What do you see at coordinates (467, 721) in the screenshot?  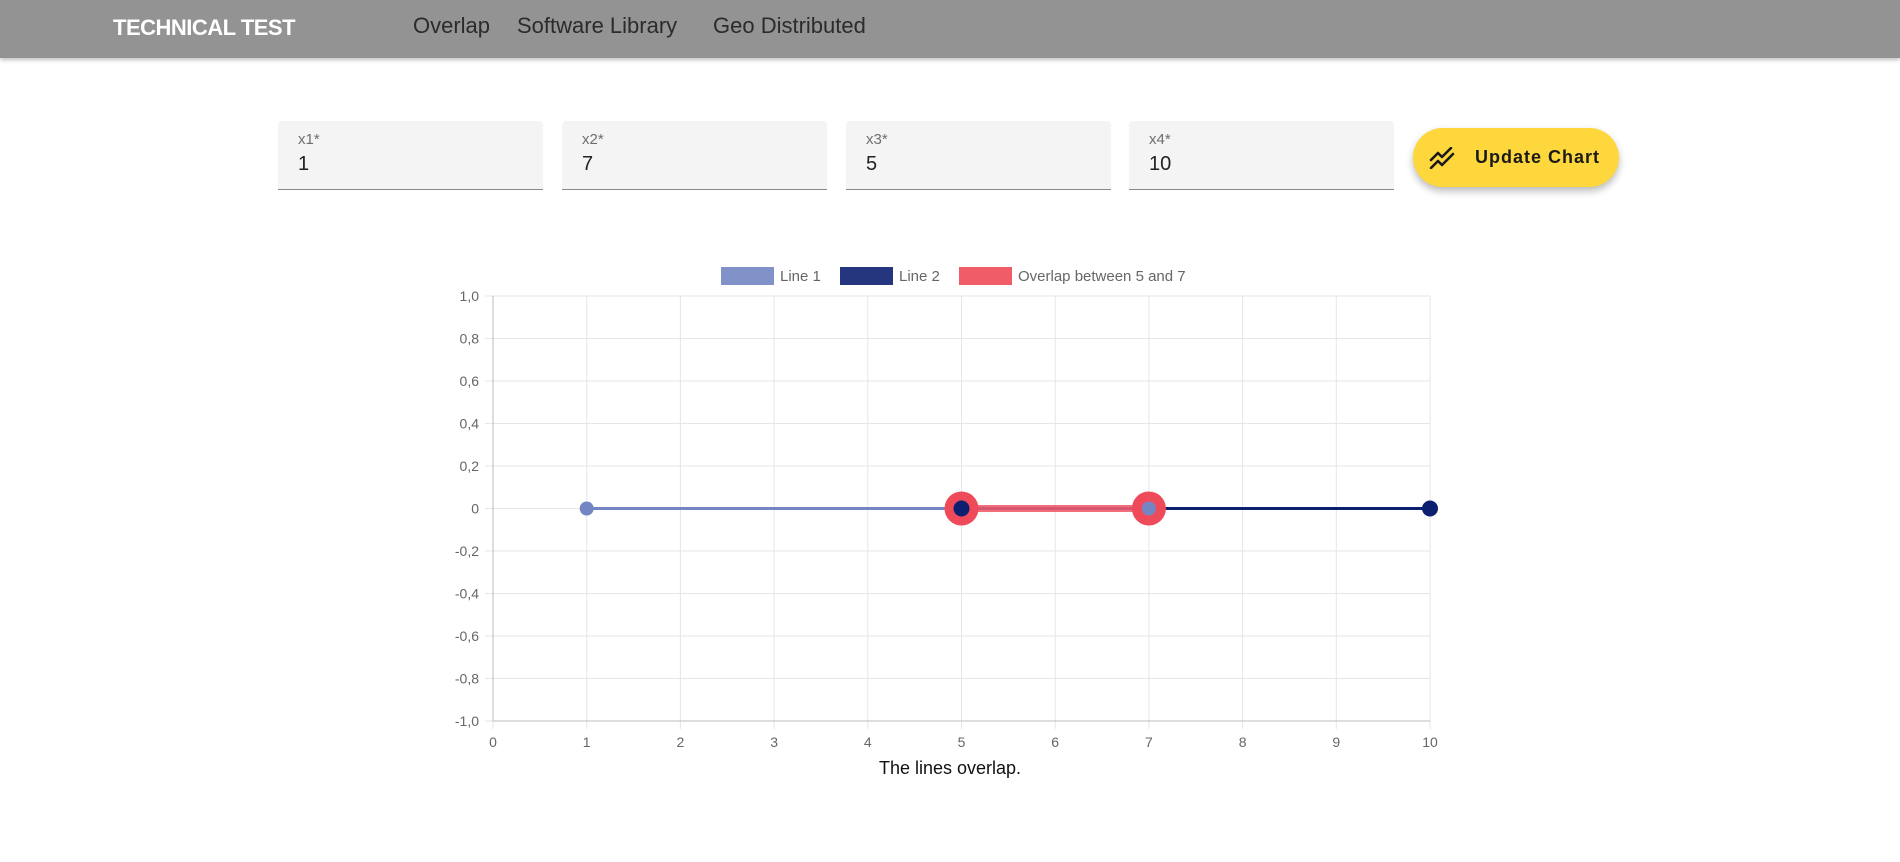 I see `y-tick-label: -1,0` at bounding box center [467, 721].